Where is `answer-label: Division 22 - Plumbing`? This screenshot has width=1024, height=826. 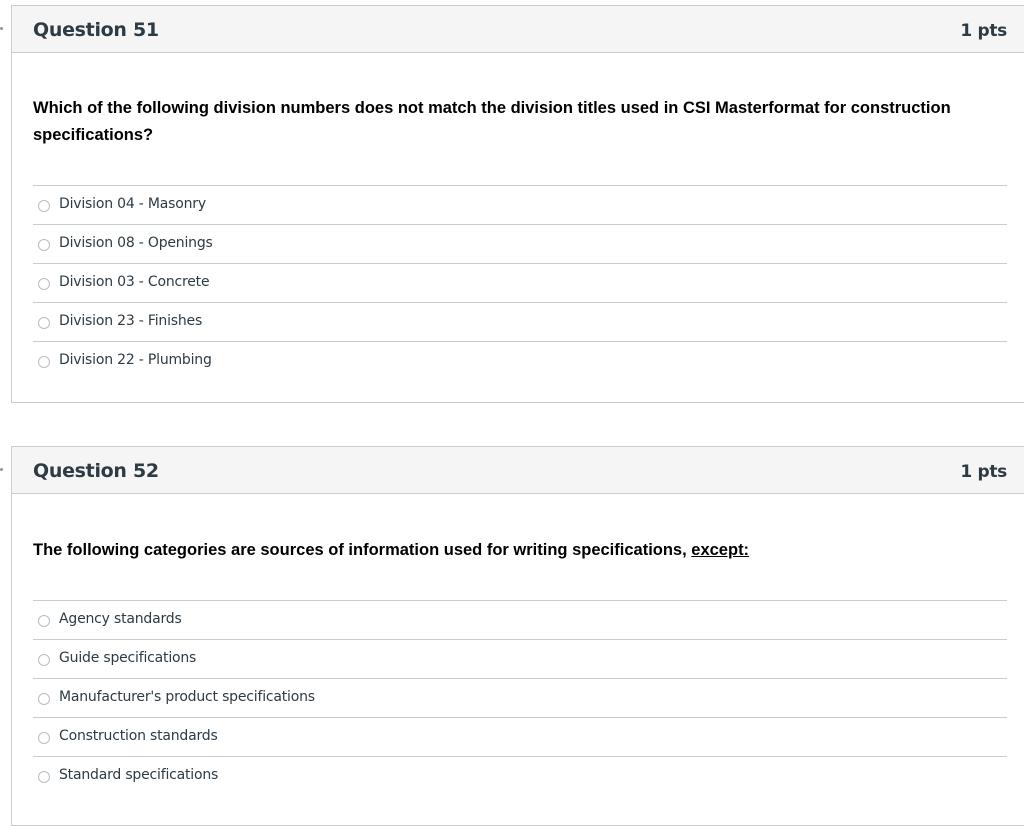 answer-label: Division 22 - Plumbing is located at coordinates (135, 360).